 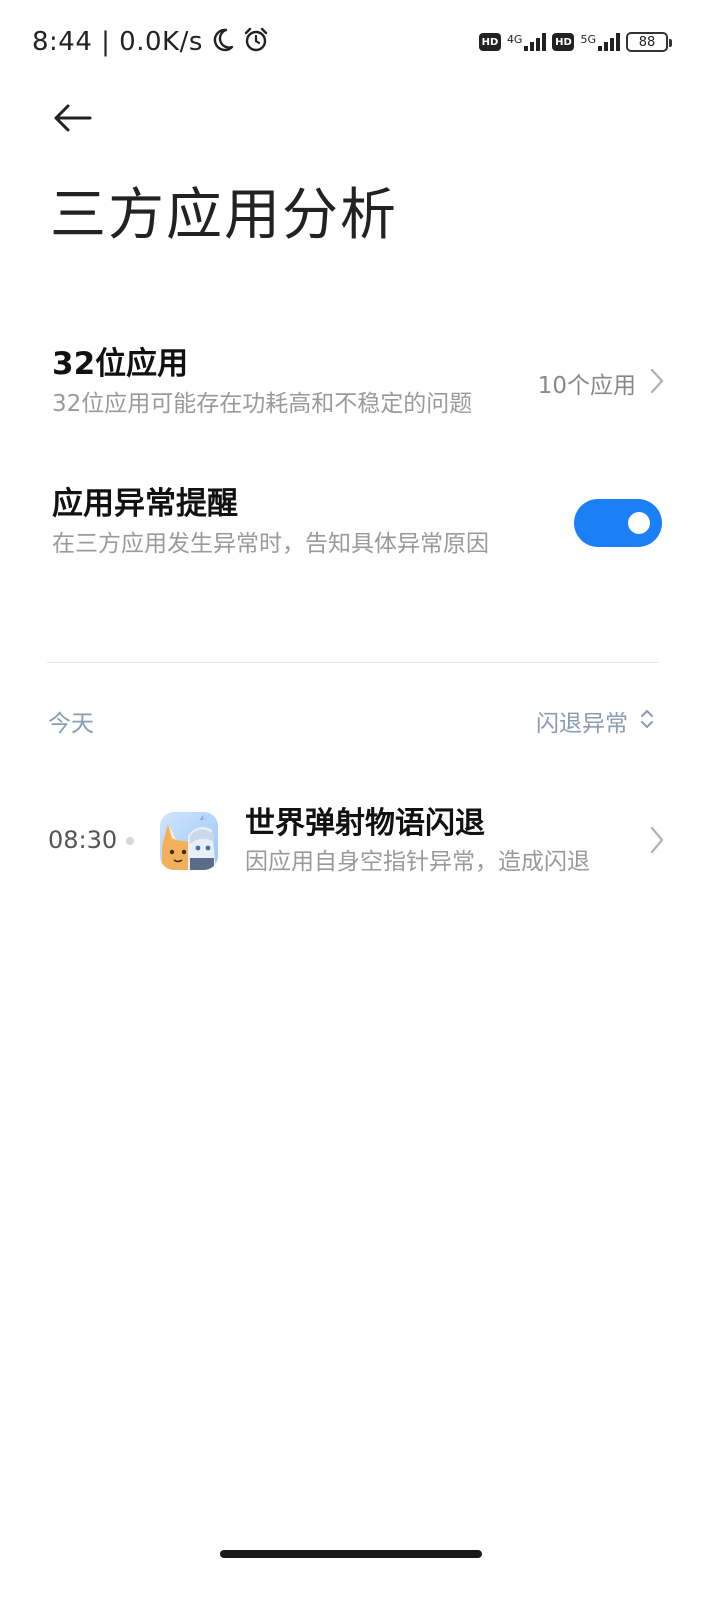 What do you see at coordinates (71, 724) in the screenshot?
I see `date-label: 今天` at bounding box center [71, 724].